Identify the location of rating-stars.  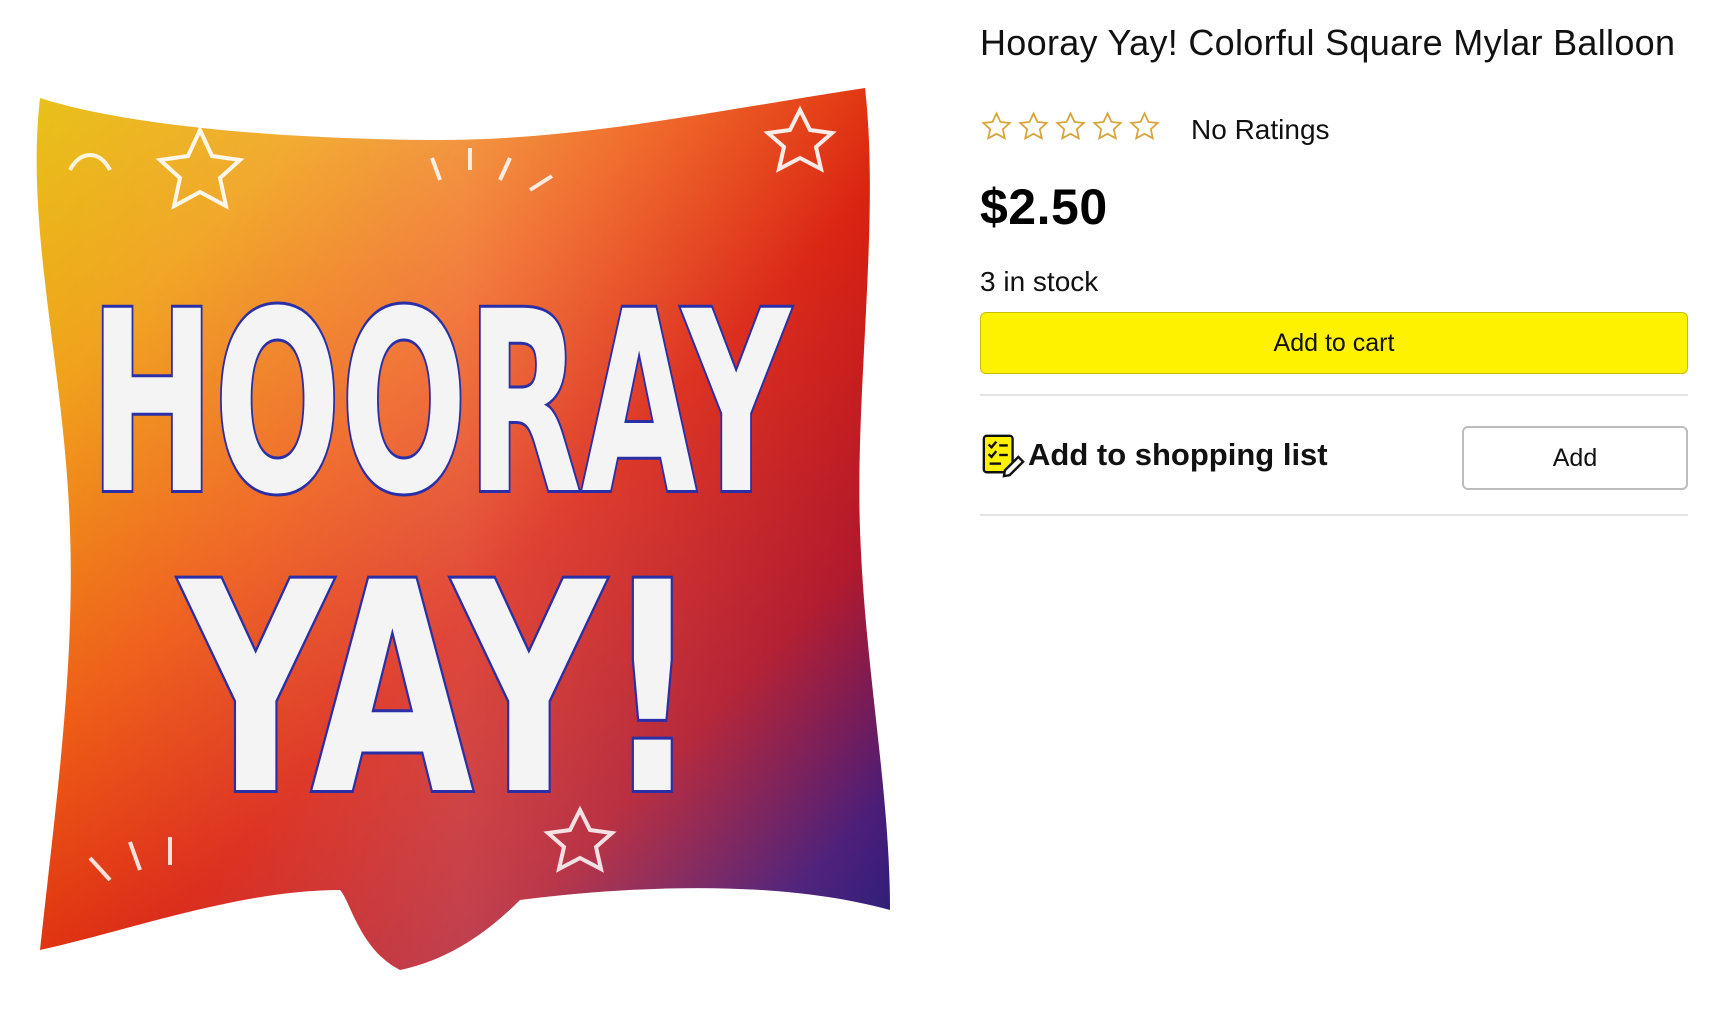
(1070, 126).